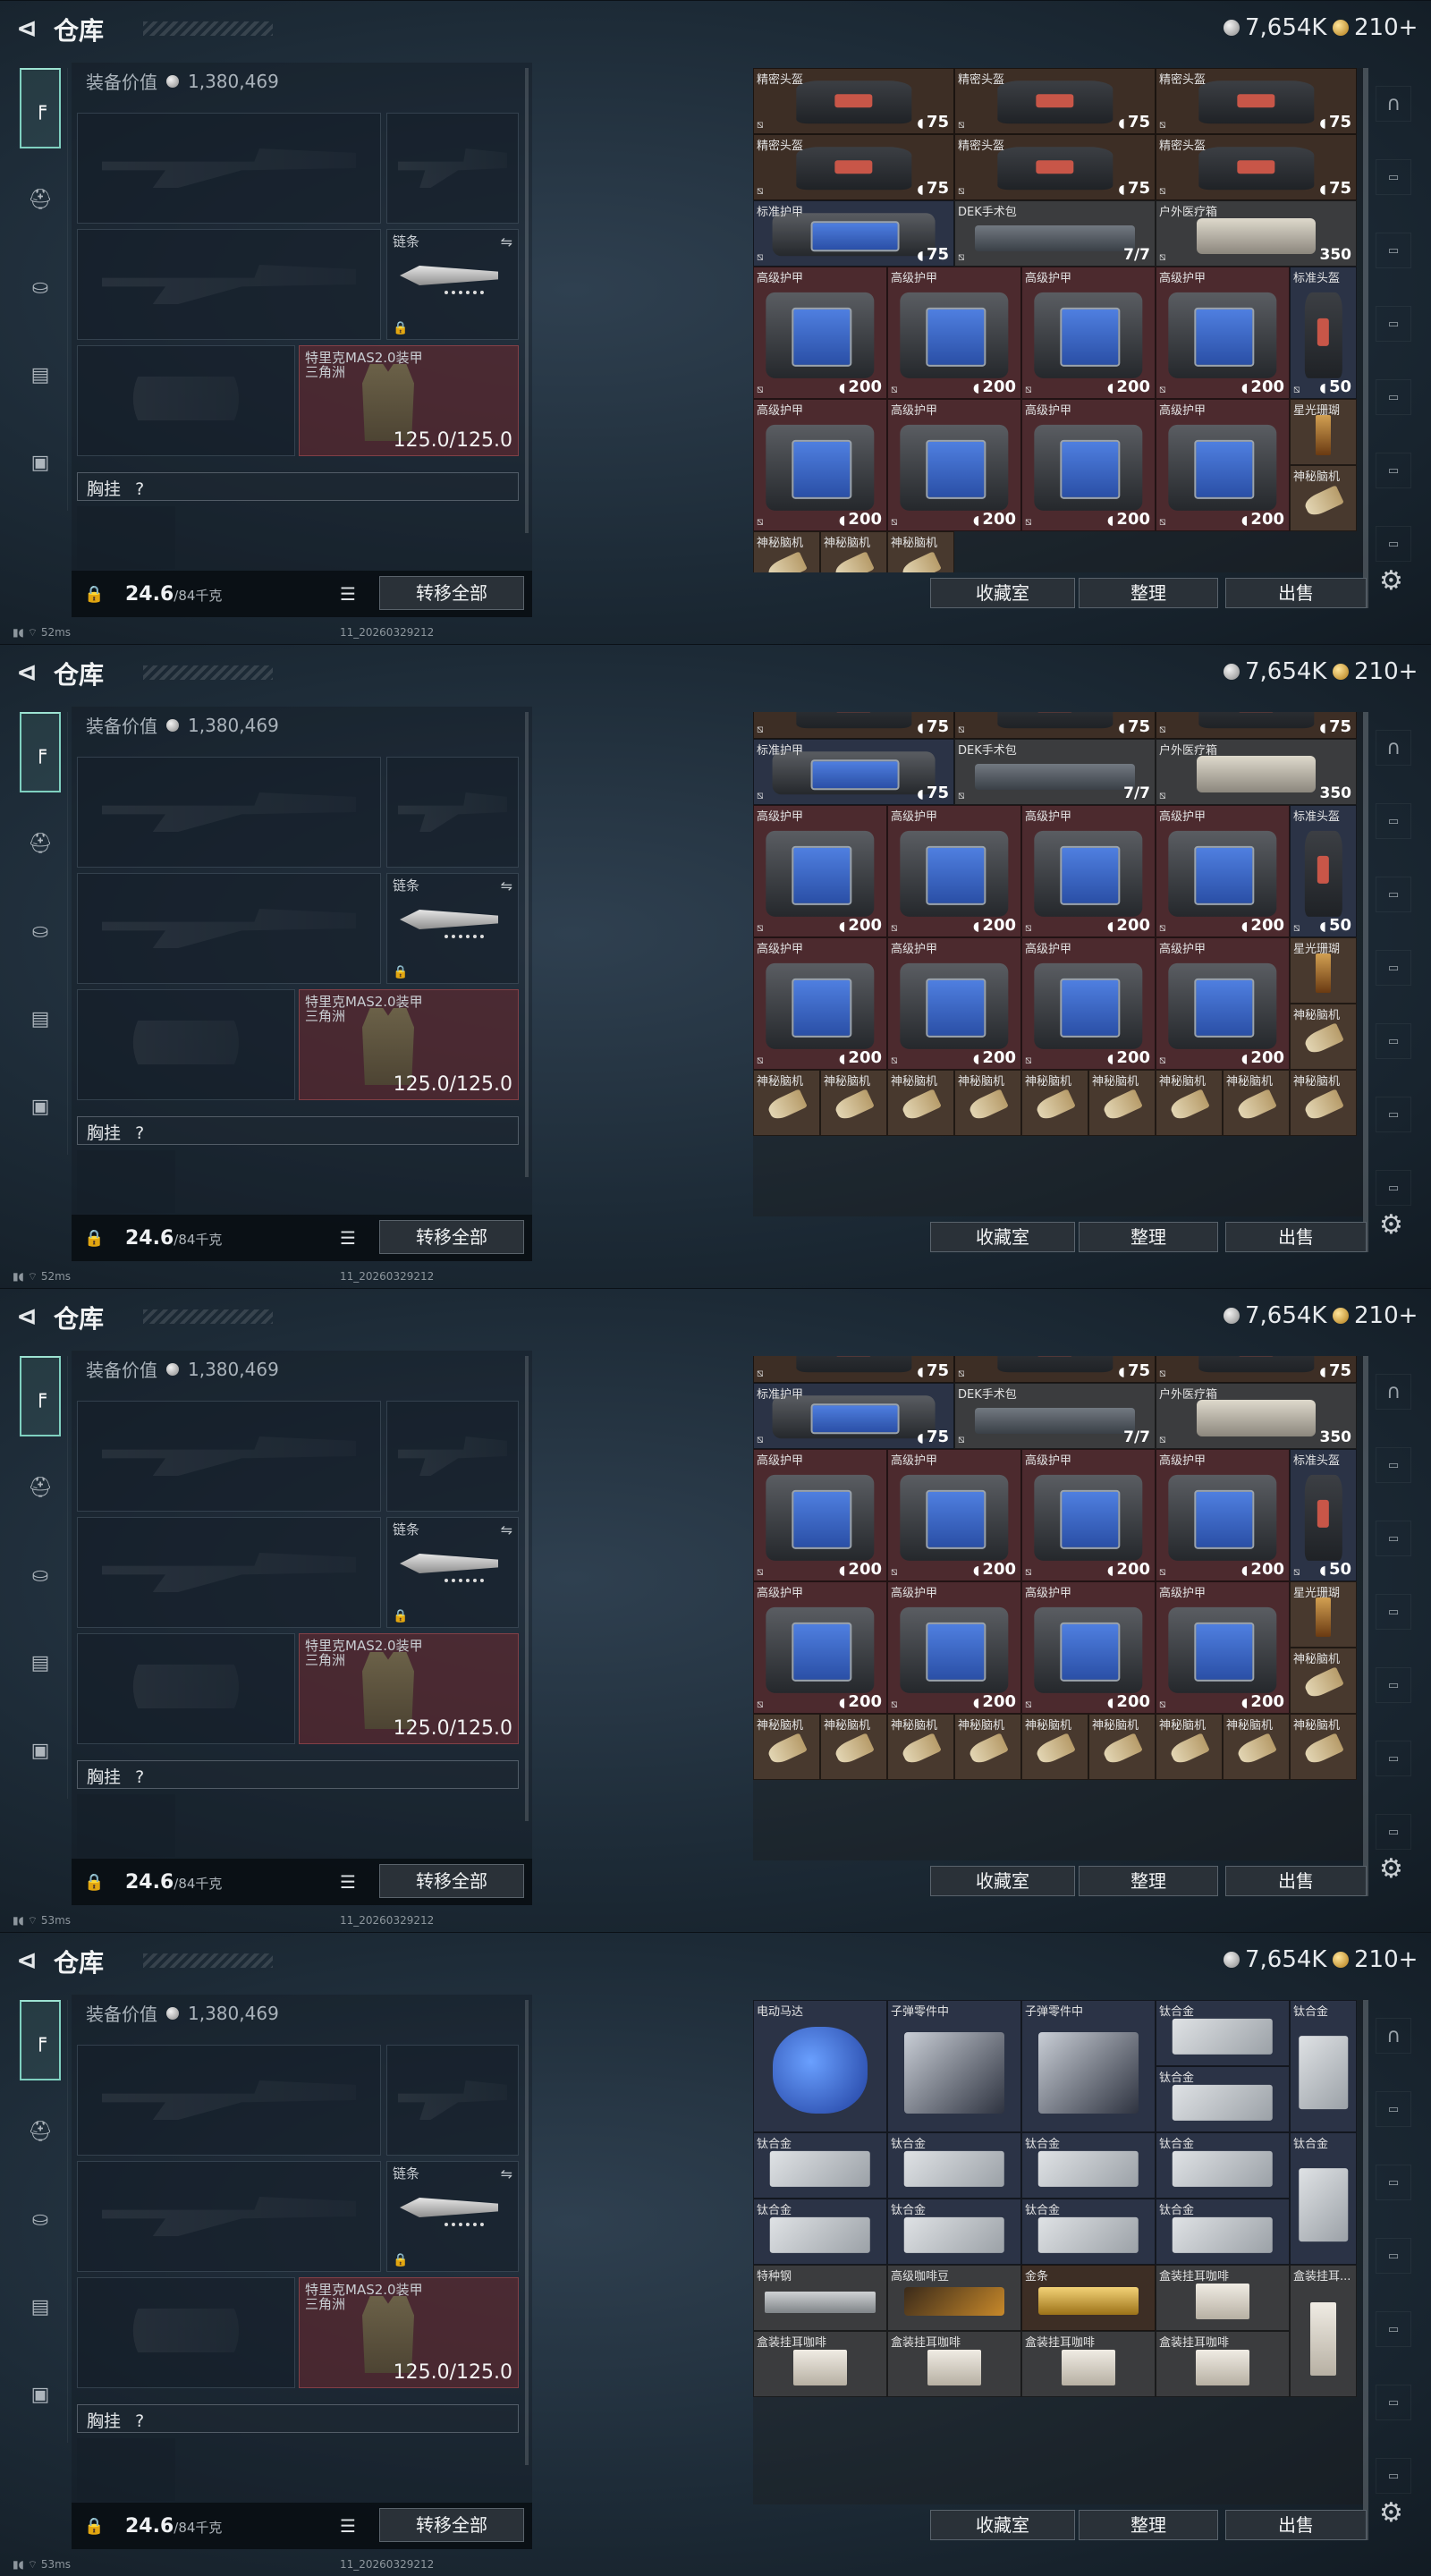 Image resolution: width=1431 pixels, height=2576 pixels. Describe the element at coordinates (1257, 233) in the screenshot. I see `storage-item: 户外医疗箱 350 ⧅` at that location.